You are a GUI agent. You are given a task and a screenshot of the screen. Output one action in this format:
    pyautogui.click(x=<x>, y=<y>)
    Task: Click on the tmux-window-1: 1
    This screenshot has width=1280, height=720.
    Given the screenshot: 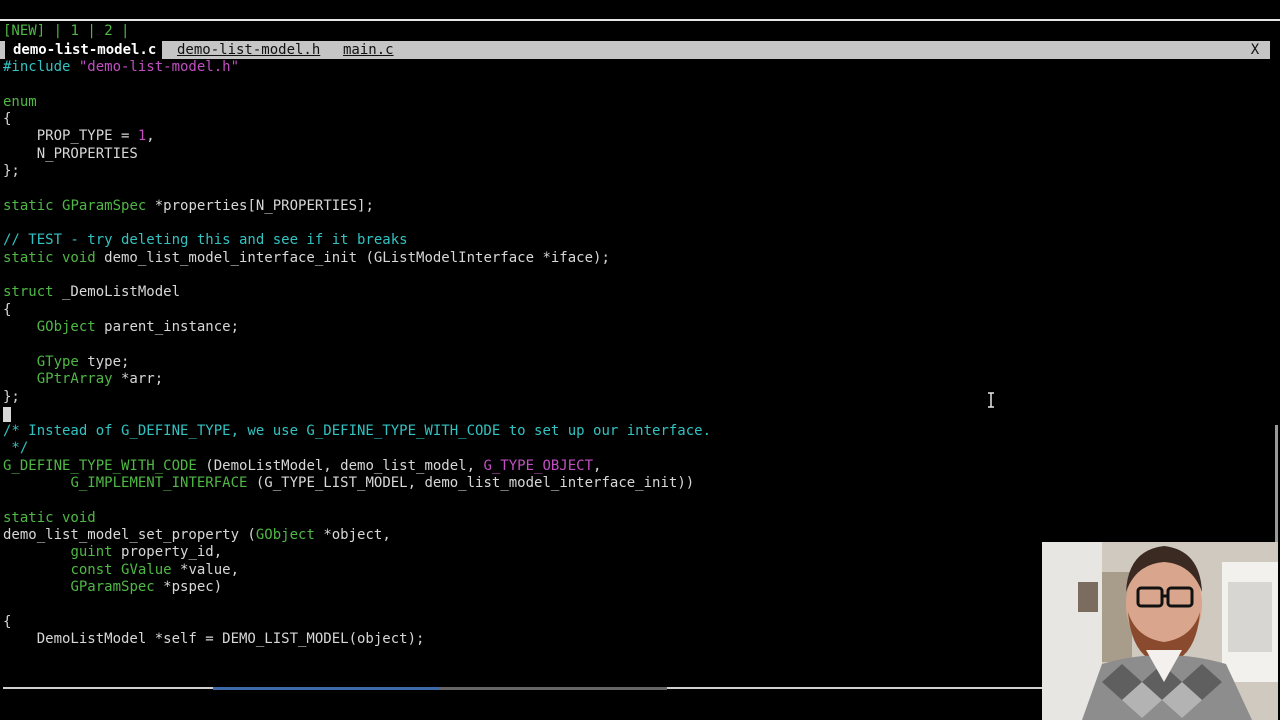 What is the action you would take?
    pyautogui.click(x=74, y=31)
    